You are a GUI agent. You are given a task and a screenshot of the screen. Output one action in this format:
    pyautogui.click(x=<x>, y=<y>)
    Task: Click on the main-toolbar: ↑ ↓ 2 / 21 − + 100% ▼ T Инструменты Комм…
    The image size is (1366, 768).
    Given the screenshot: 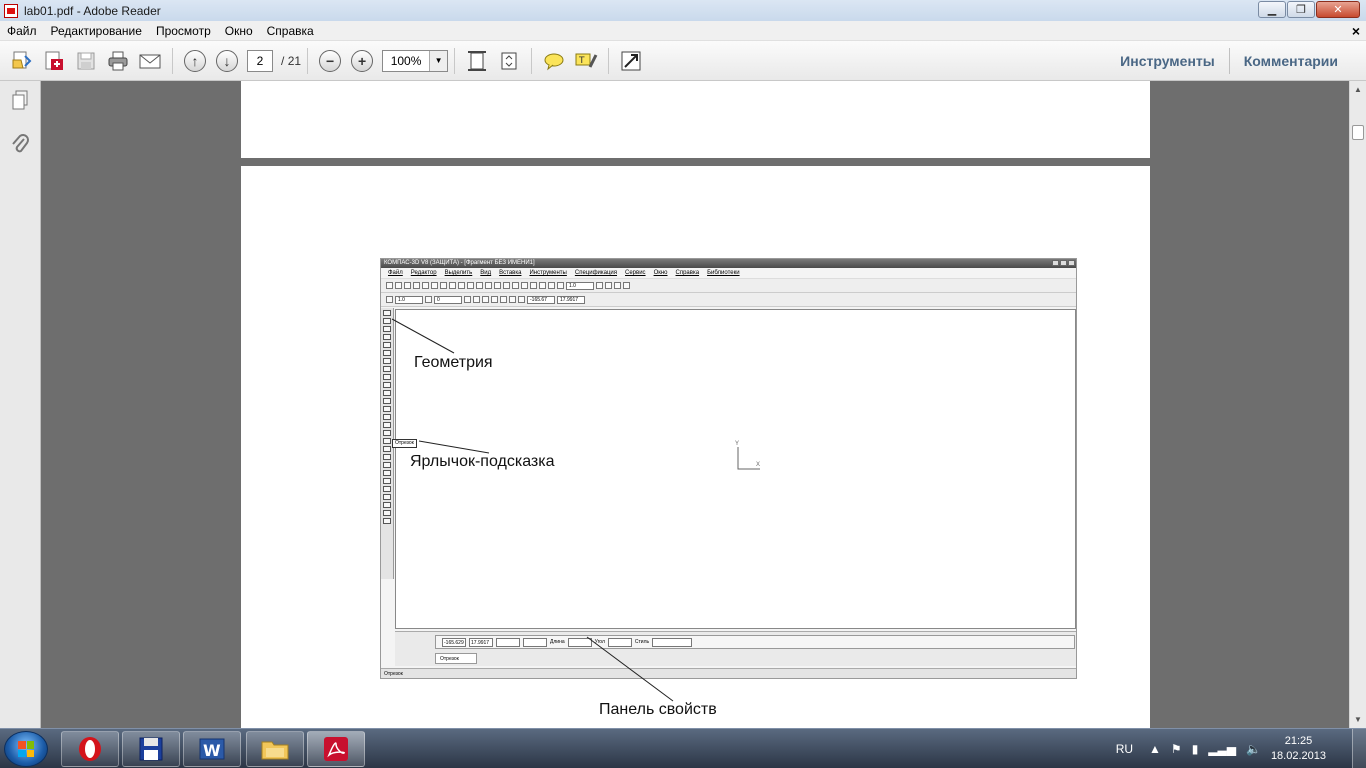 What is the action you would take?
    pyautogui.click(x=683, y=61)
    